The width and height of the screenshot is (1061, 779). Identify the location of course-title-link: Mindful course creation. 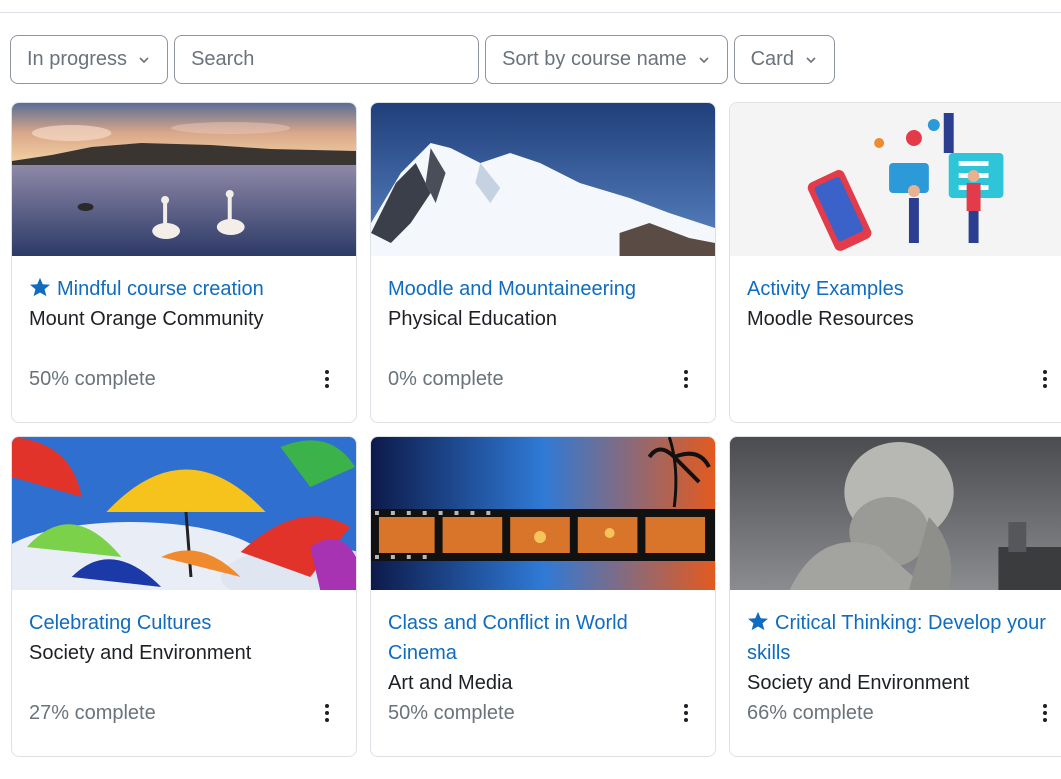
(184, 289).